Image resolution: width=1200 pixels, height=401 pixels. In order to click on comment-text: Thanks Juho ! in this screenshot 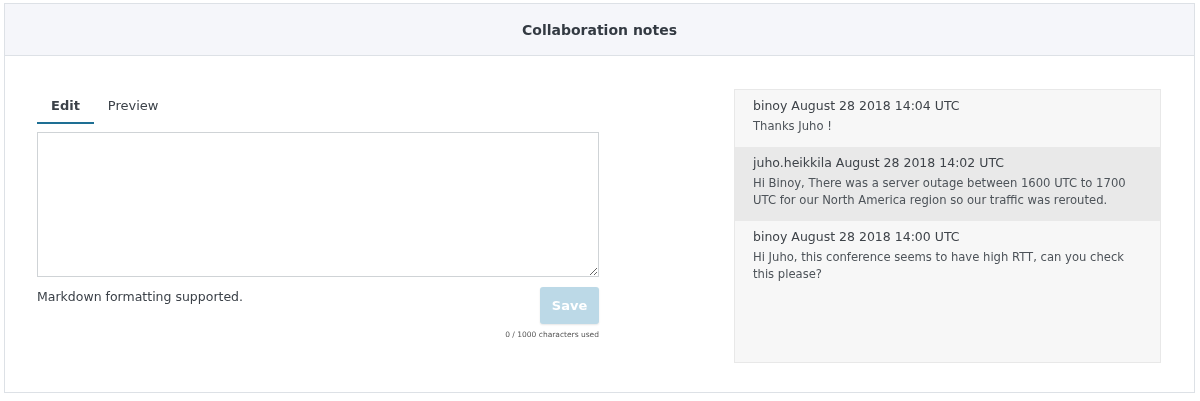, I will do `click(793, 126)`.